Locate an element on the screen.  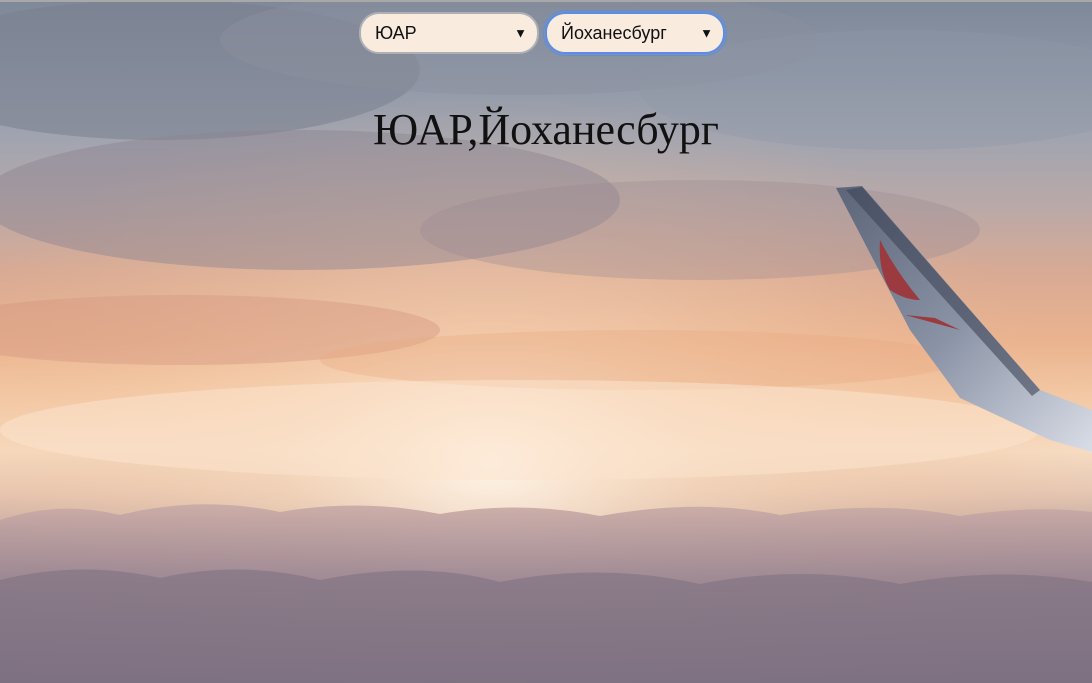
country-select-value: ЮАР is located at coordinates (396, 32).